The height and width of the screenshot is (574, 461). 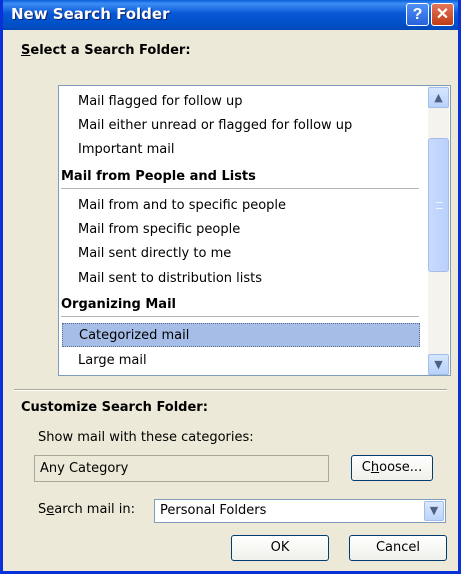 I want to click on list-item-sent-directly: Mail sent directly to me, so click(x=154, y=254).